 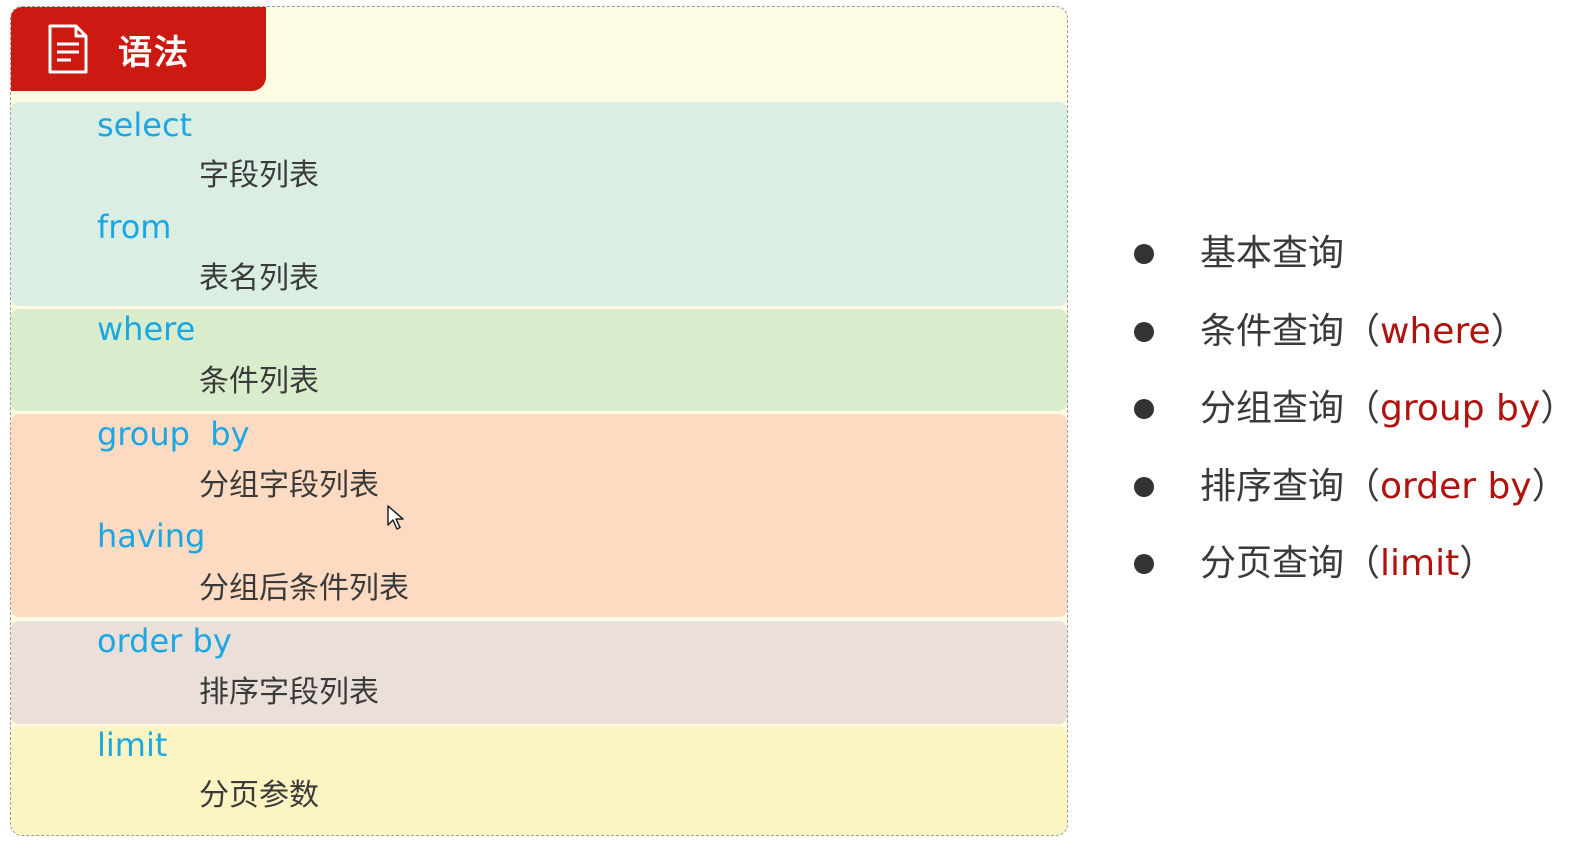 I want to click on topic-keyword: limit, so click(x=1420, y=563).